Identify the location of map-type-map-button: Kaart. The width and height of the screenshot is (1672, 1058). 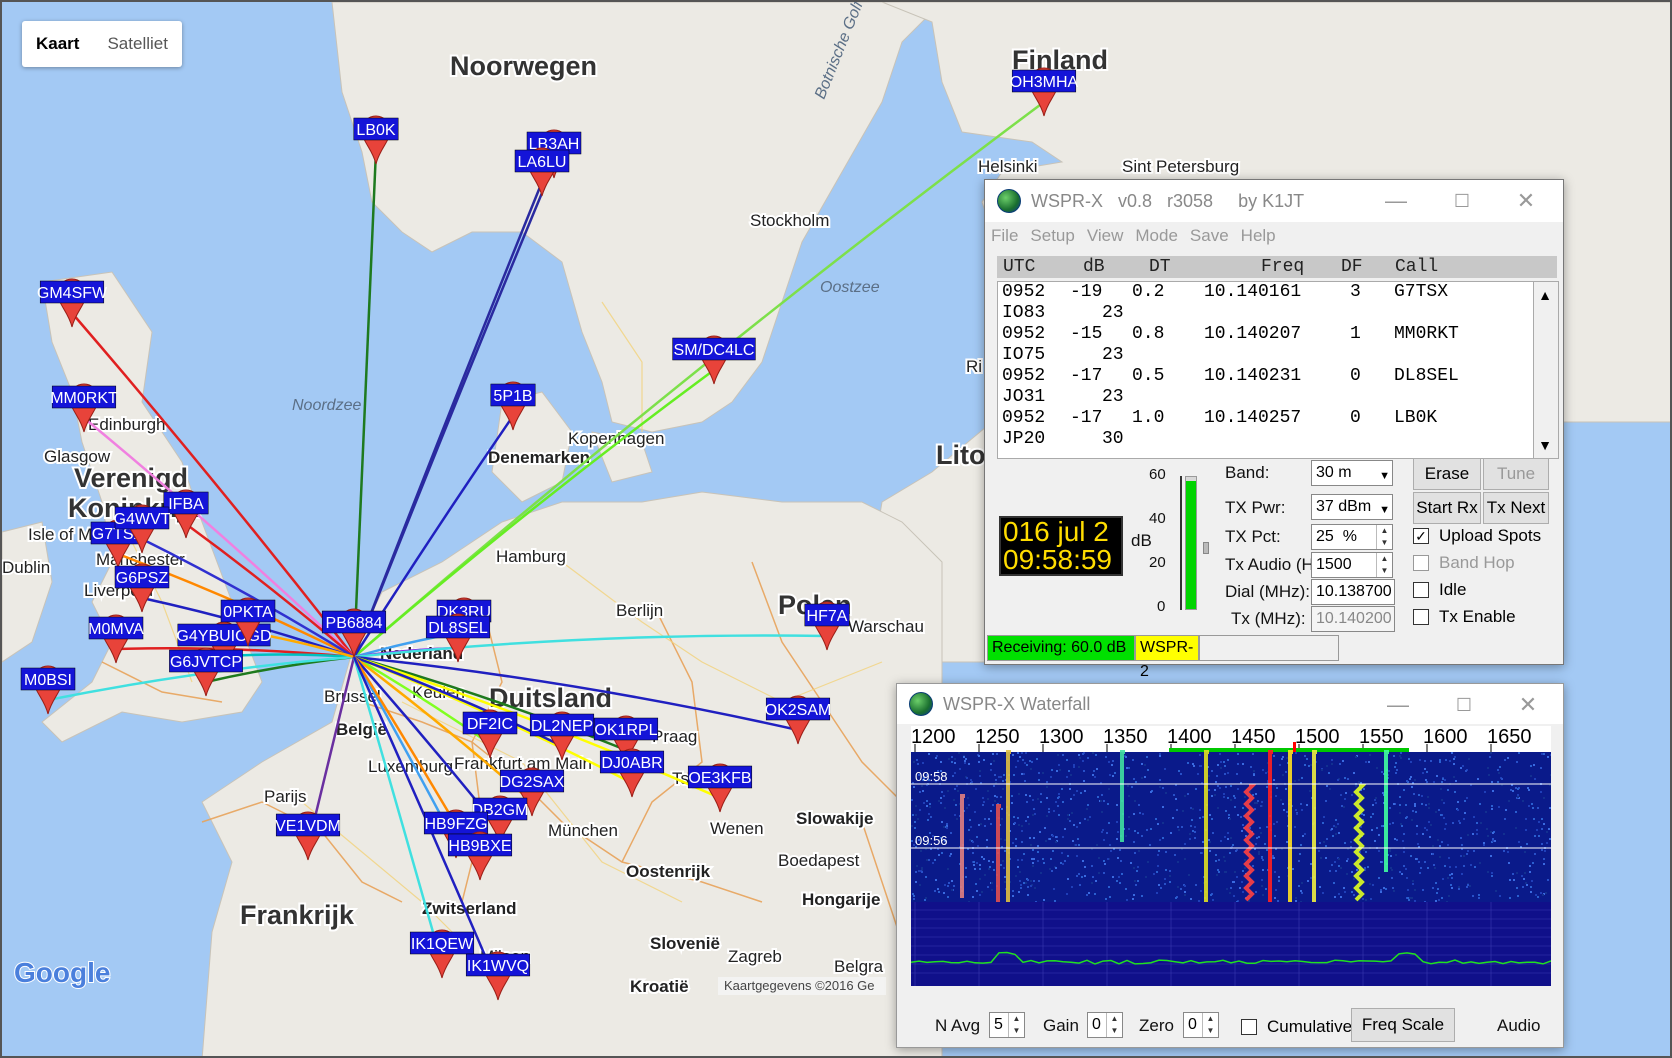
(57, 44).